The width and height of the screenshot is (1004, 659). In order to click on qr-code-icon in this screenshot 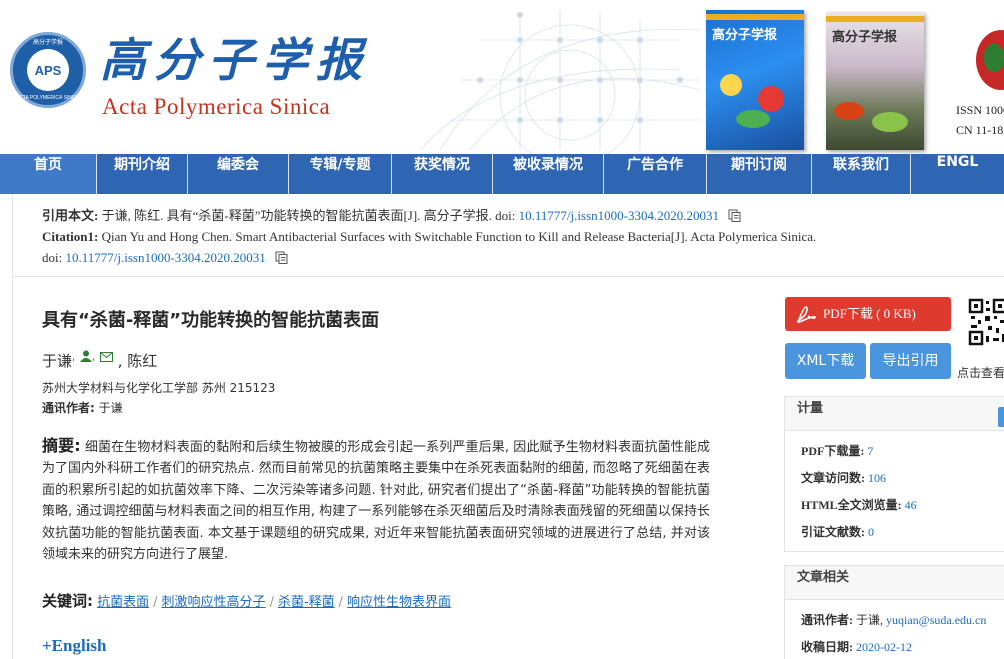, I will do `click(986, 323)`.